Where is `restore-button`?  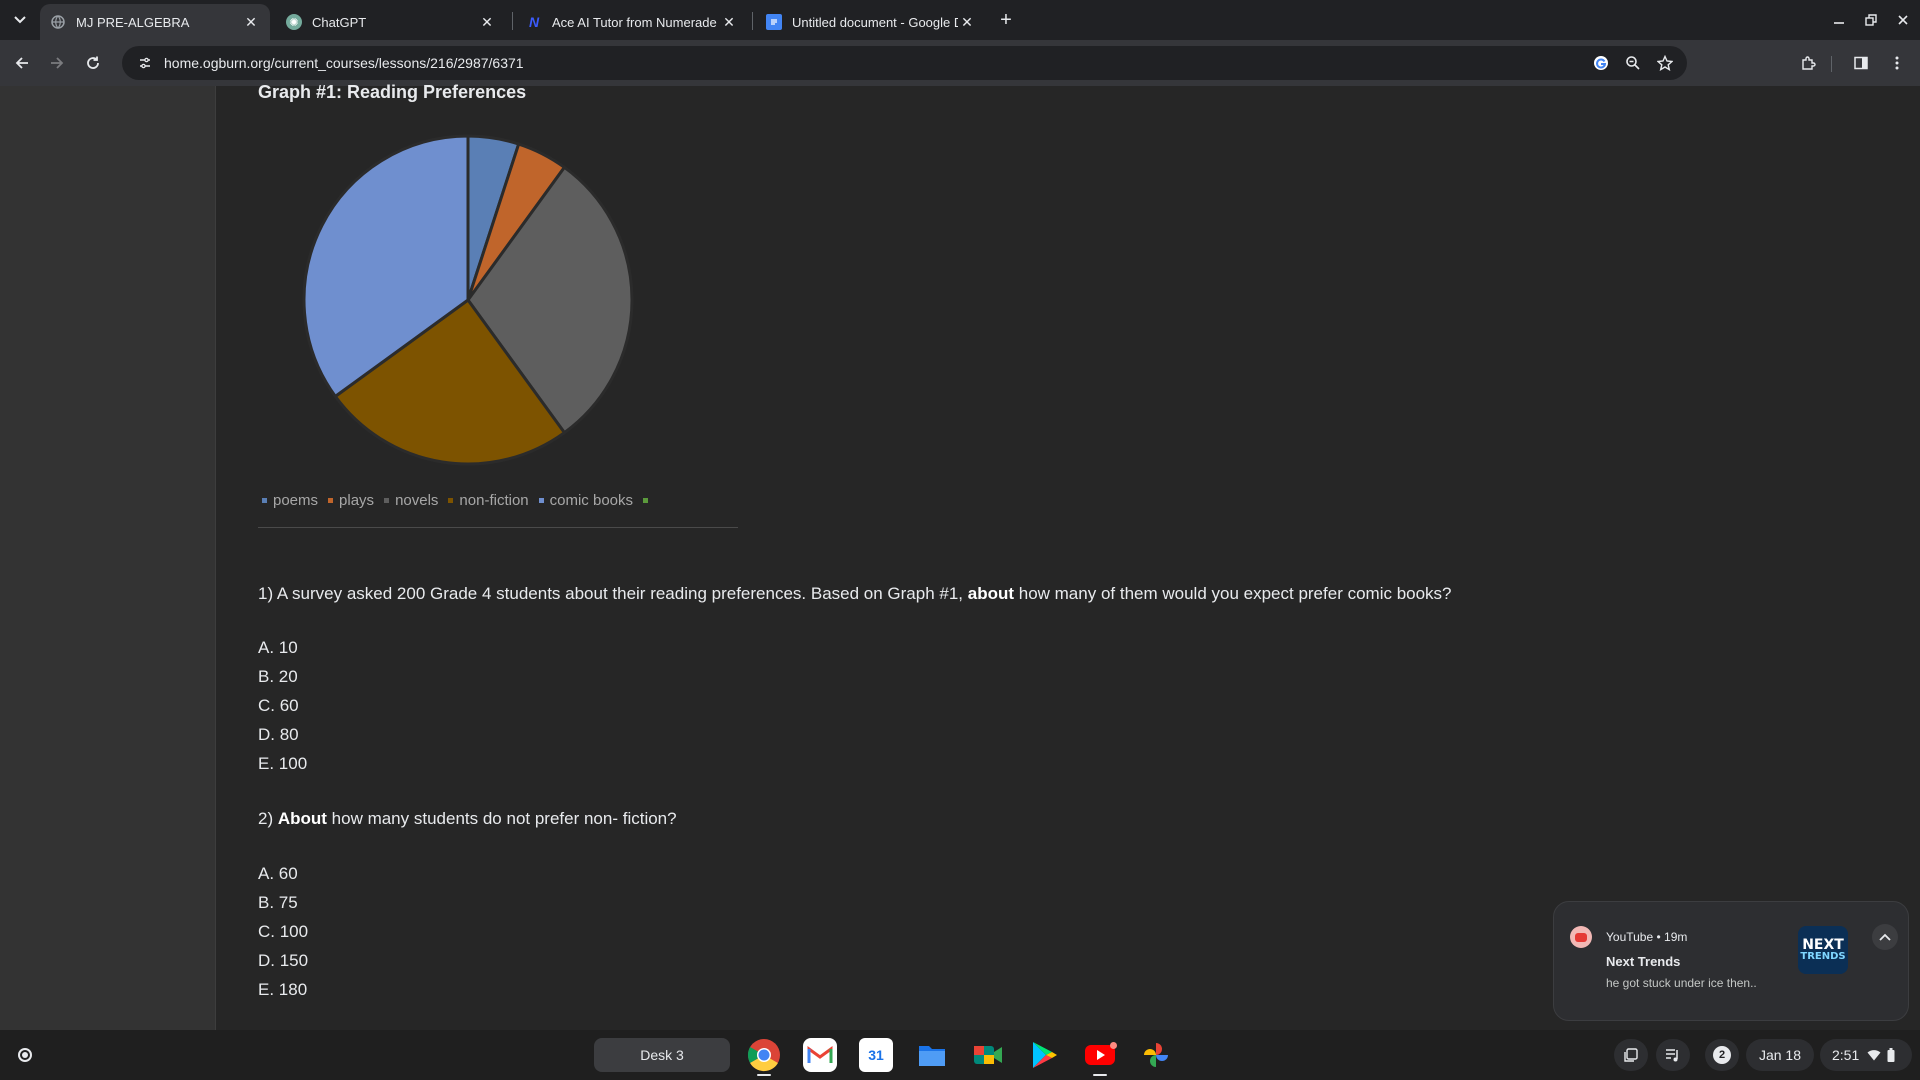 restore-button is located at coordinates (1871, 20).